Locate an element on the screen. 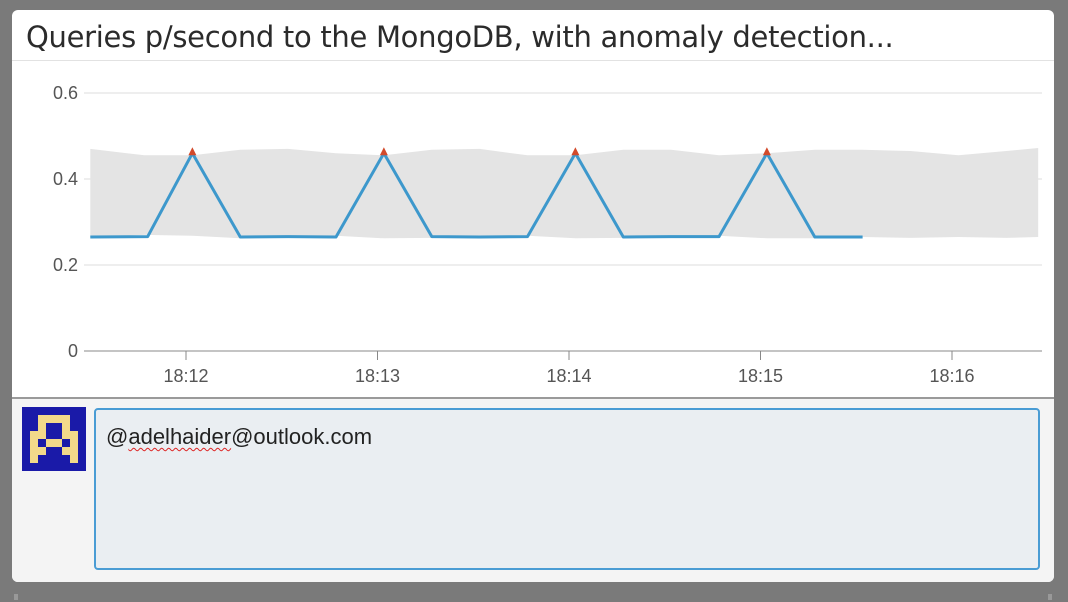 Image resolution: width=1068 pixels, height=602 pixels. comment-text-misspelled: adelhaider is located at coordinates (180, 436).